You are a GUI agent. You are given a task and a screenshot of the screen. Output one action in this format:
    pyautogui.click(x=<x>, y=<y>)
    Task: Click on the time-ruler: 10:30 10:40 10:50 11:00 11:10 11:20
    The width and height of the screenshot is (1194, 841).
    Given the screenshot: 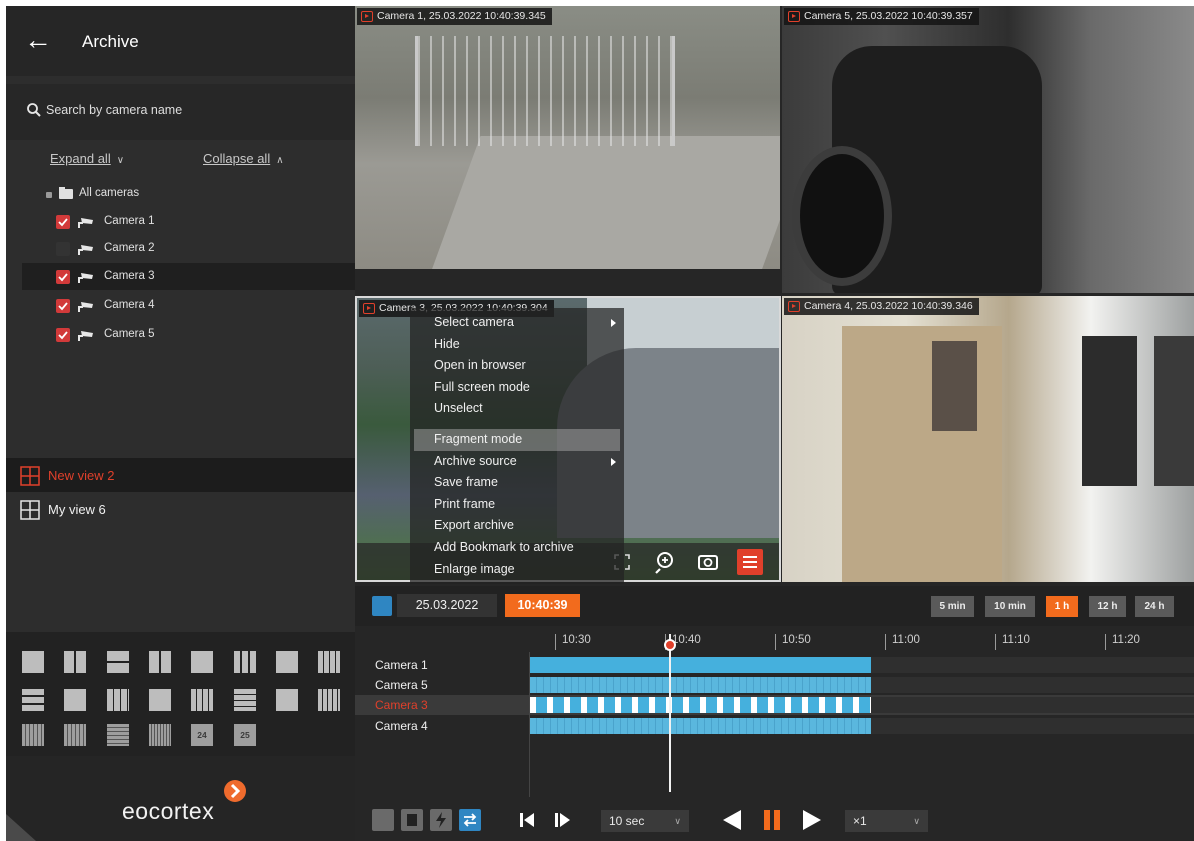 What is the action you would take?
    pyautogui.click(x=862, y=640)
    